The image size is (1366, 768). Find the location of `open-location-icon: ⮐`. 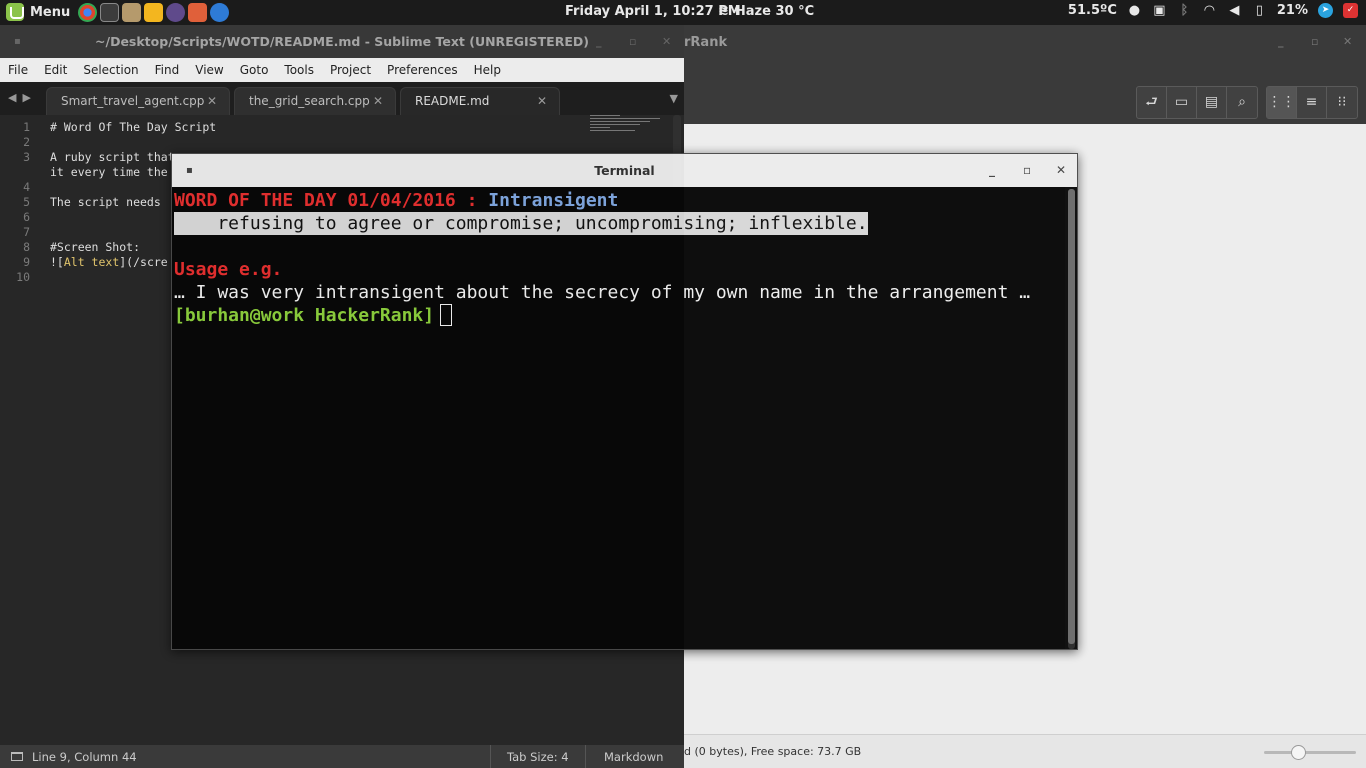

open-location-icon: ⮐ is located at coordinates (1152, 102).